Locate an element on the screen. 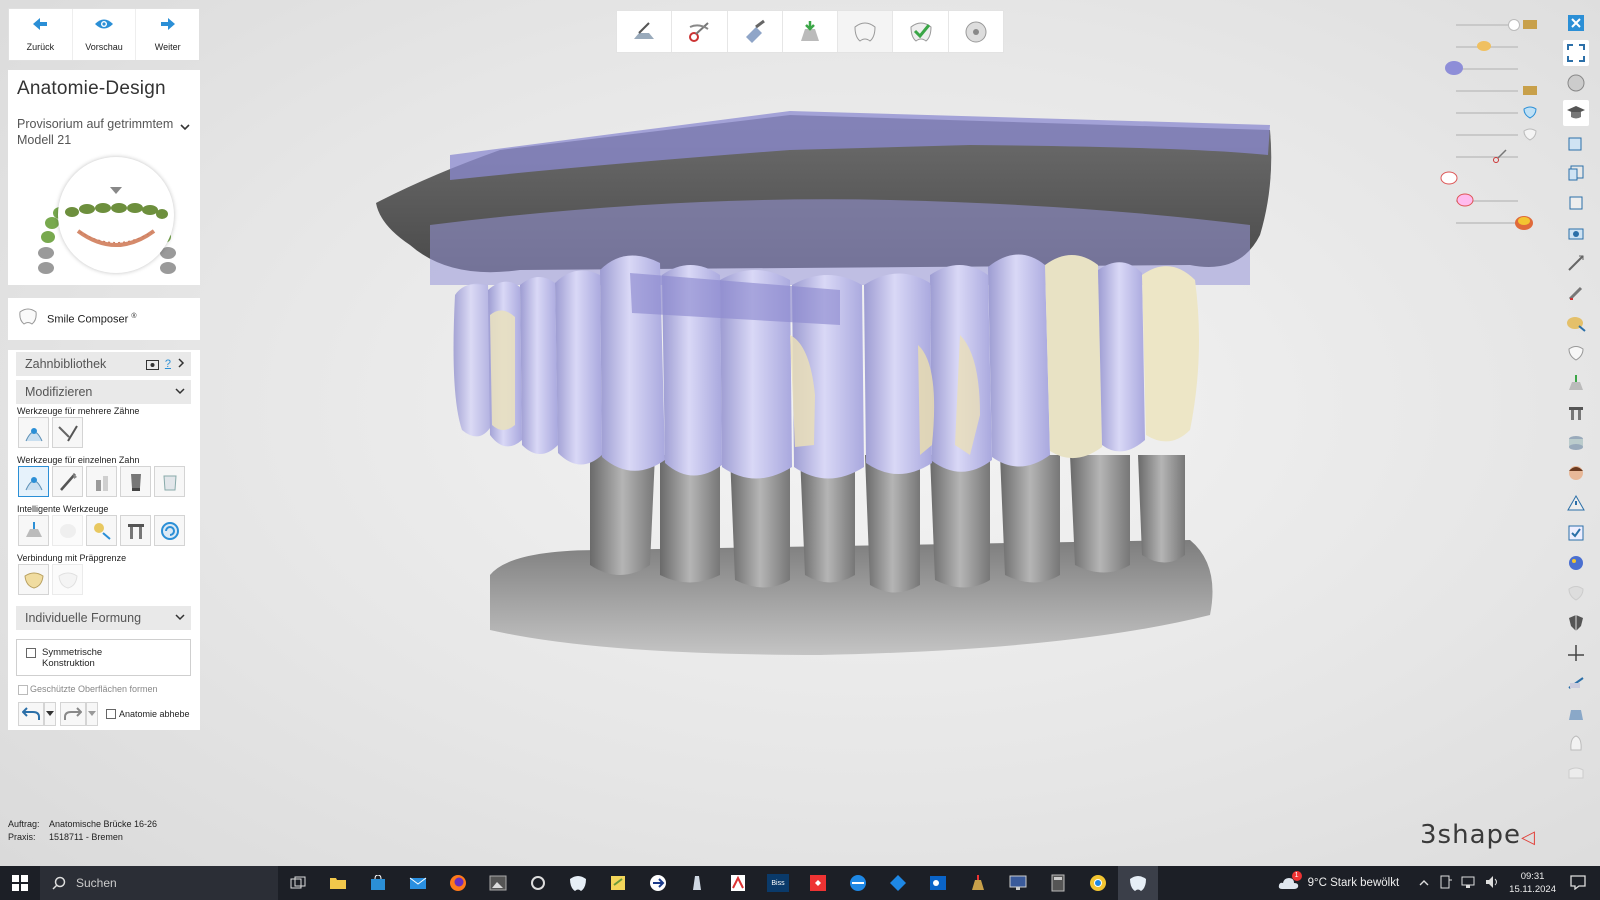  slider-gingiva is located at coordinates (1489, 179).